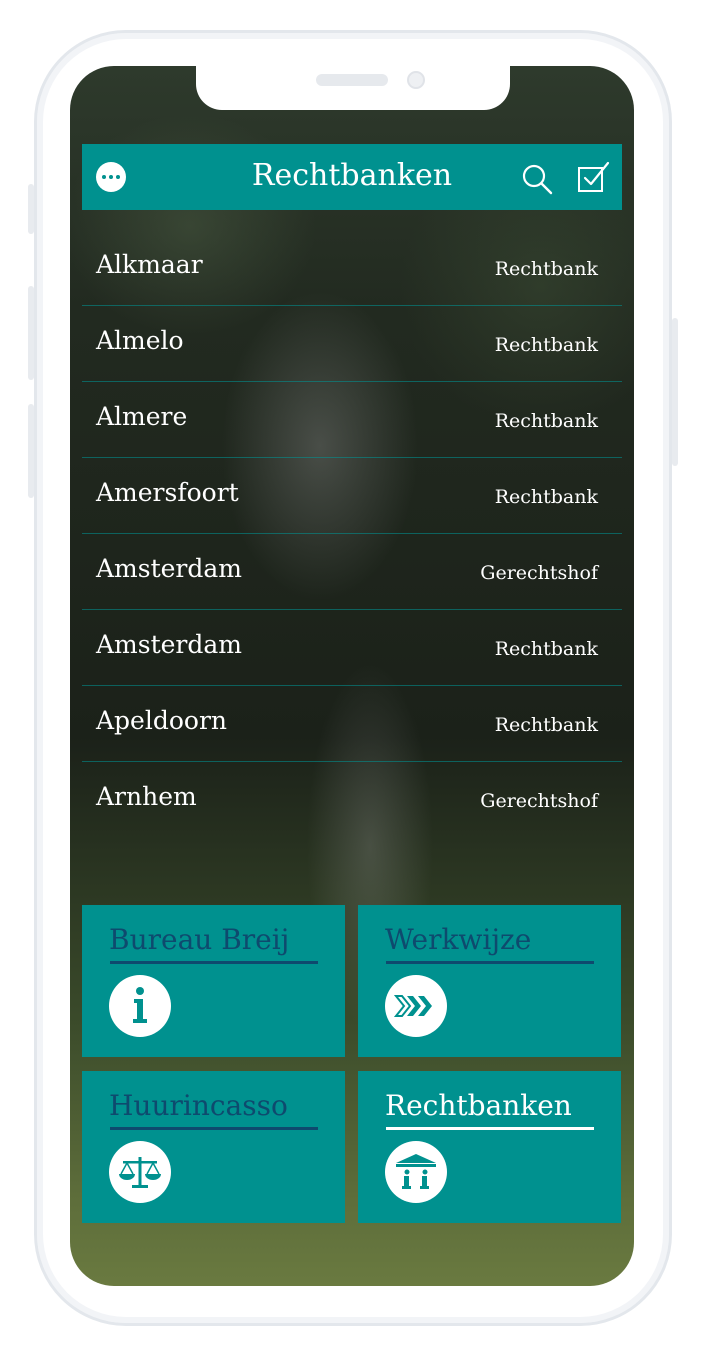 The image size is (708, 1356). Describe the element at coordinates (213, 1147) in the screenshot. I see `tile-huurincasso: Huurincasso` at that location.